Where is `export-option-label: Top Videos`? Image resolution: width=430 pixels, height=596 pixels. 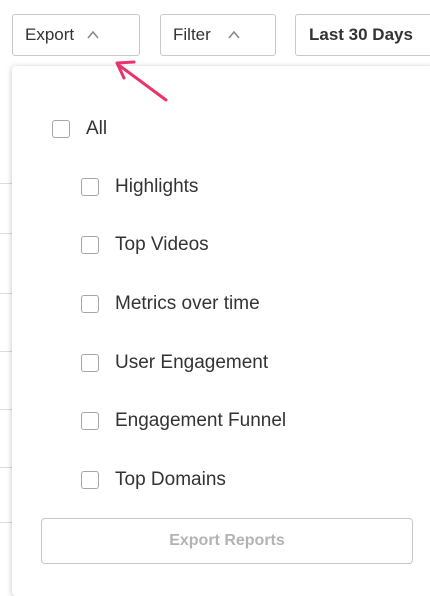 export-option-label: Top Videos is located at coordinates (162, 244).